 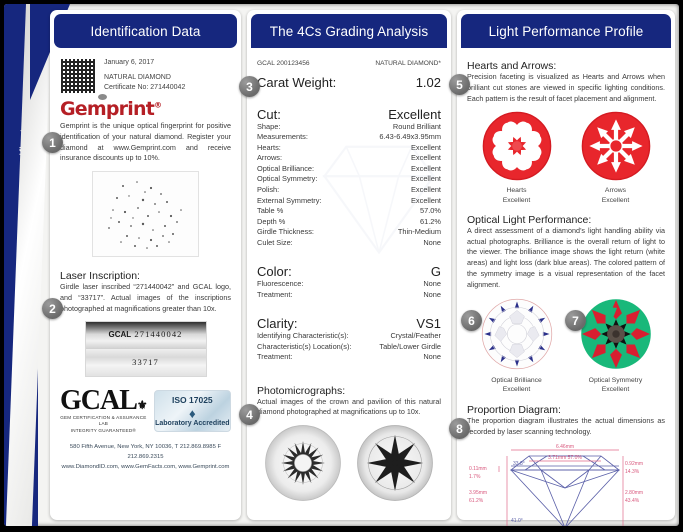 What do you see at coordinates (349, 64) in the screenshot?
I see `report-meta-row: GCAL 200123456 NATURAL DIAMOND*` at bounding box center [349, 64].